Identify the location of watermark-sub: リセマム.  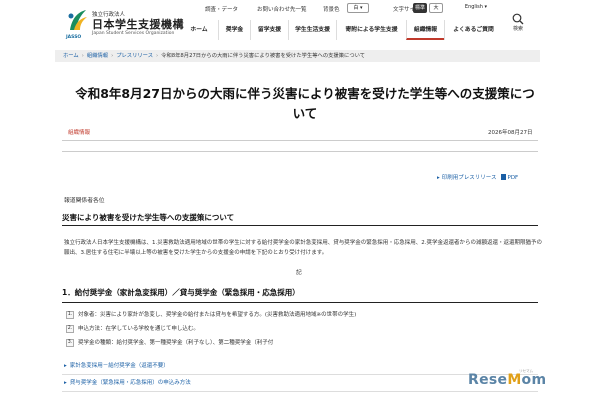
(526, 371).